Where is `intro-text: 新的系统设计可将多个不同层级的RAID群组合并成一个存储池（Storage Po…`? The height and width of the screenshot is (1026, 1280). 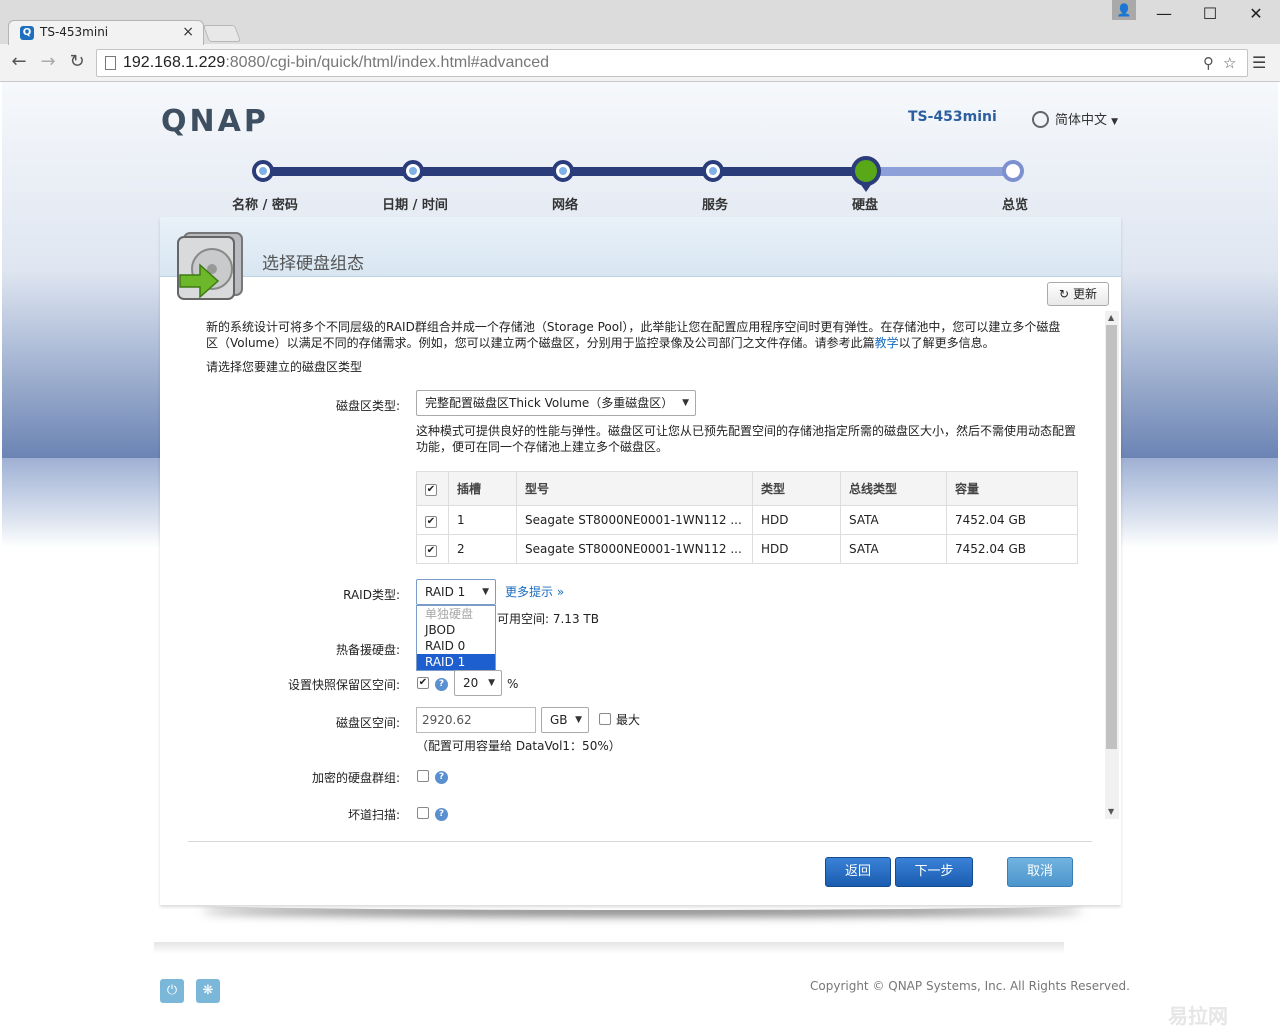
intro-text: 新的系统设计可将多个不同层级的RAID群组合并成一个存储池（Storage Po… is located at coordinates (633, 335).